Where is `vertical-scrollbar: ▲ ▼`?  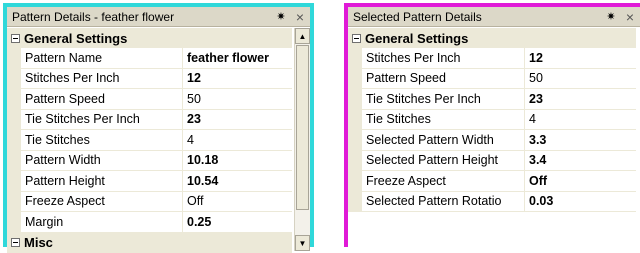
vertical-scrollbar: ▲ ▼ is located at coordinates (302, 139).